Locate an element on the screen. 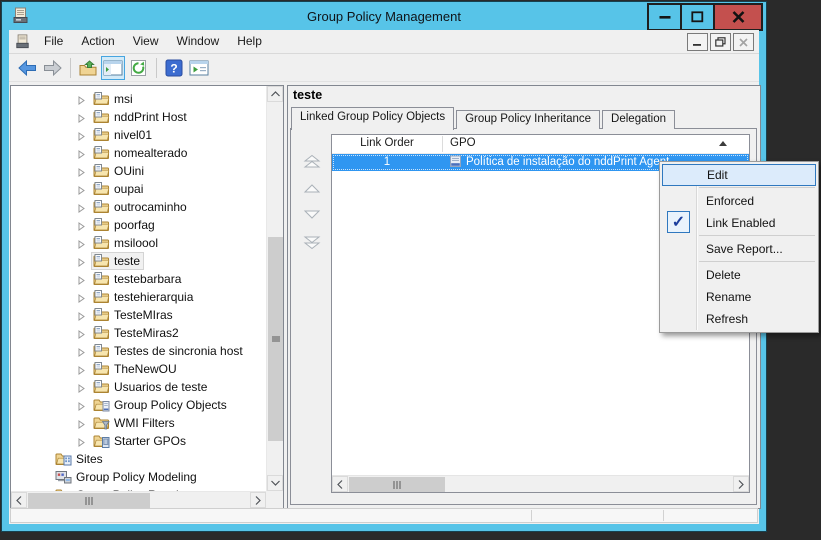 The height and width of the screenshot is (540, 821). context-menu-item-rename: Rename is located at coordinates (739, 297).